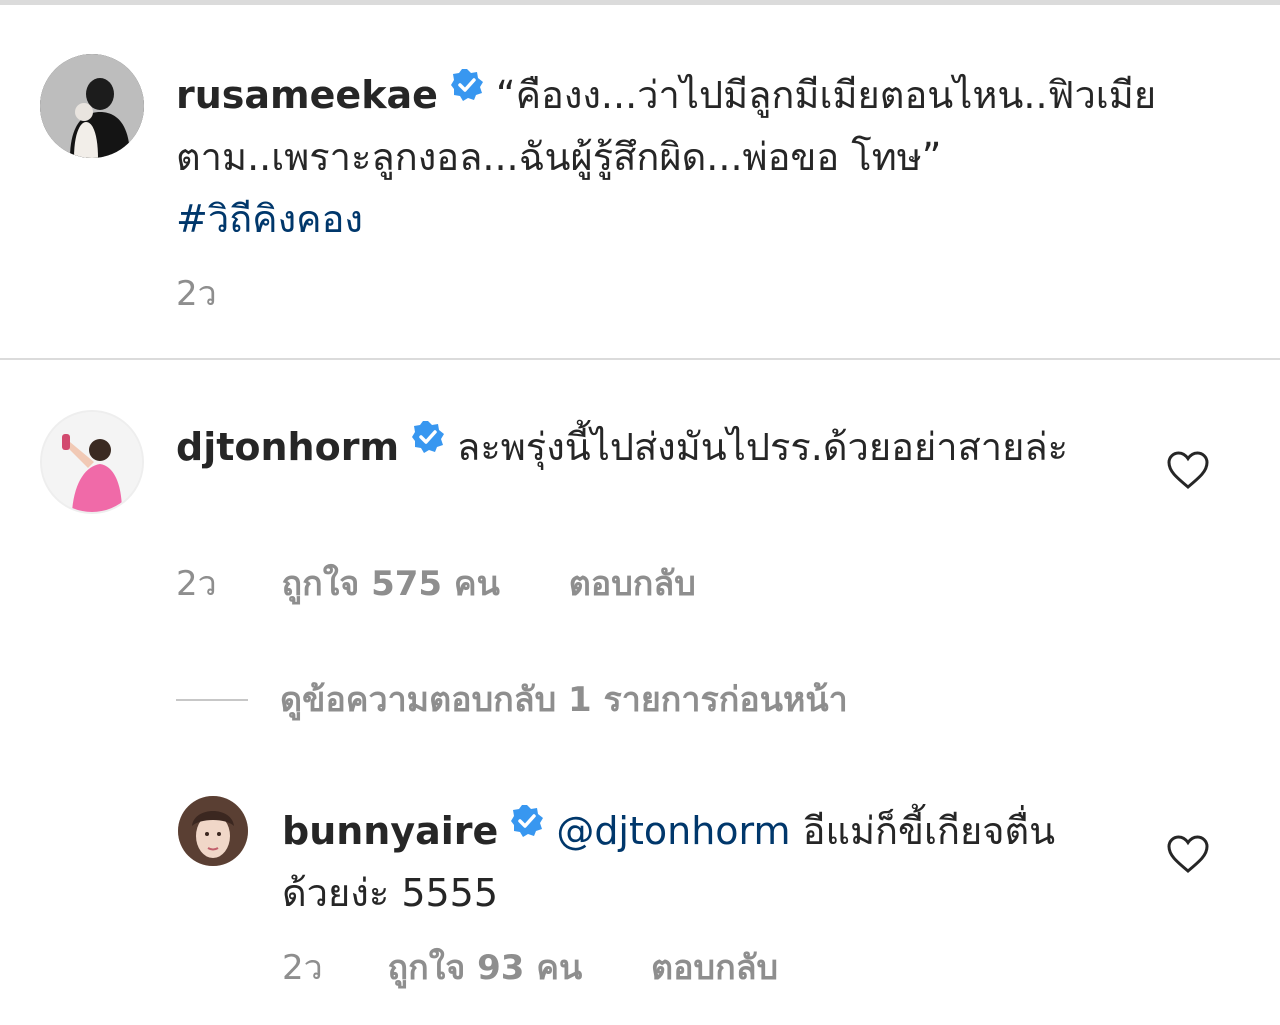 Image resolution: width=1280 pixels, height=1025 pixels. Describe the element at coordinates (673, 831) in the screenshot. I see `reply-mention: @djtonhorm` at that location.